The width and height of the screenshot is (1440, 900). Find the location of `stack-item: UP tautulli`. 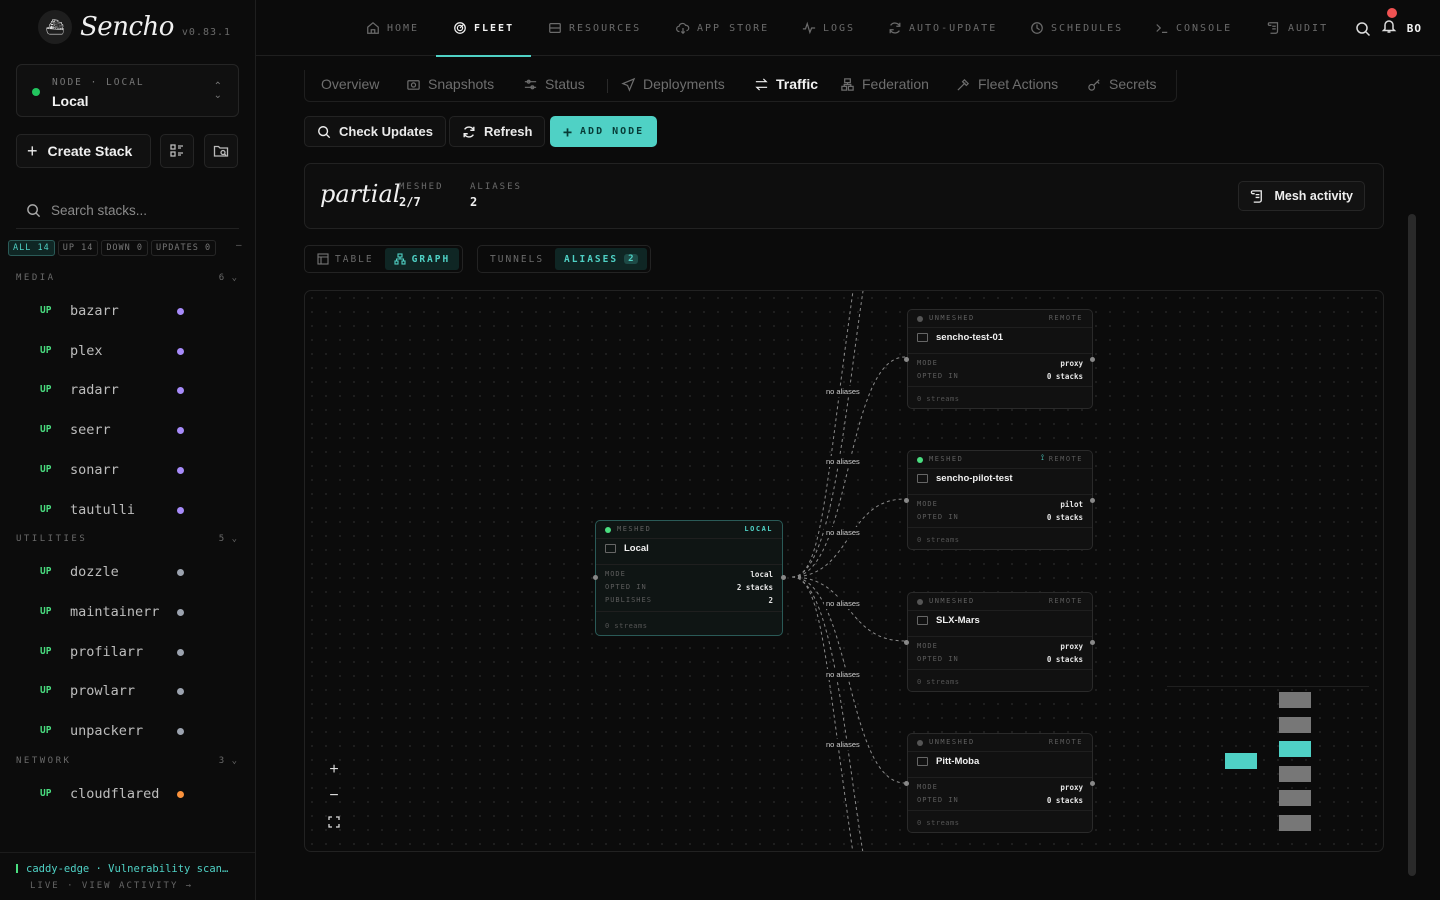

stack-item: UP tautulli is located at coordinates (127, 511).